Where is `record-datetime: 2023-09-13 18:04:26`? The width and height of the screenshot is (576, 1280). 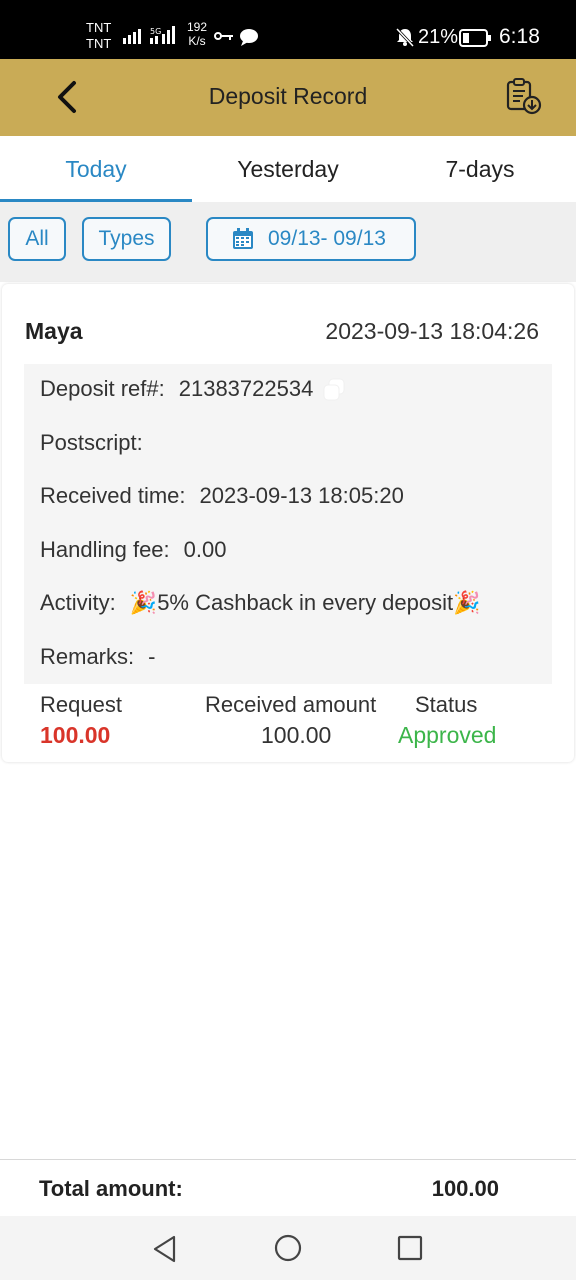
record-datetime: 2023-09-13 18:04:26 is located at coordinates (432, 331).